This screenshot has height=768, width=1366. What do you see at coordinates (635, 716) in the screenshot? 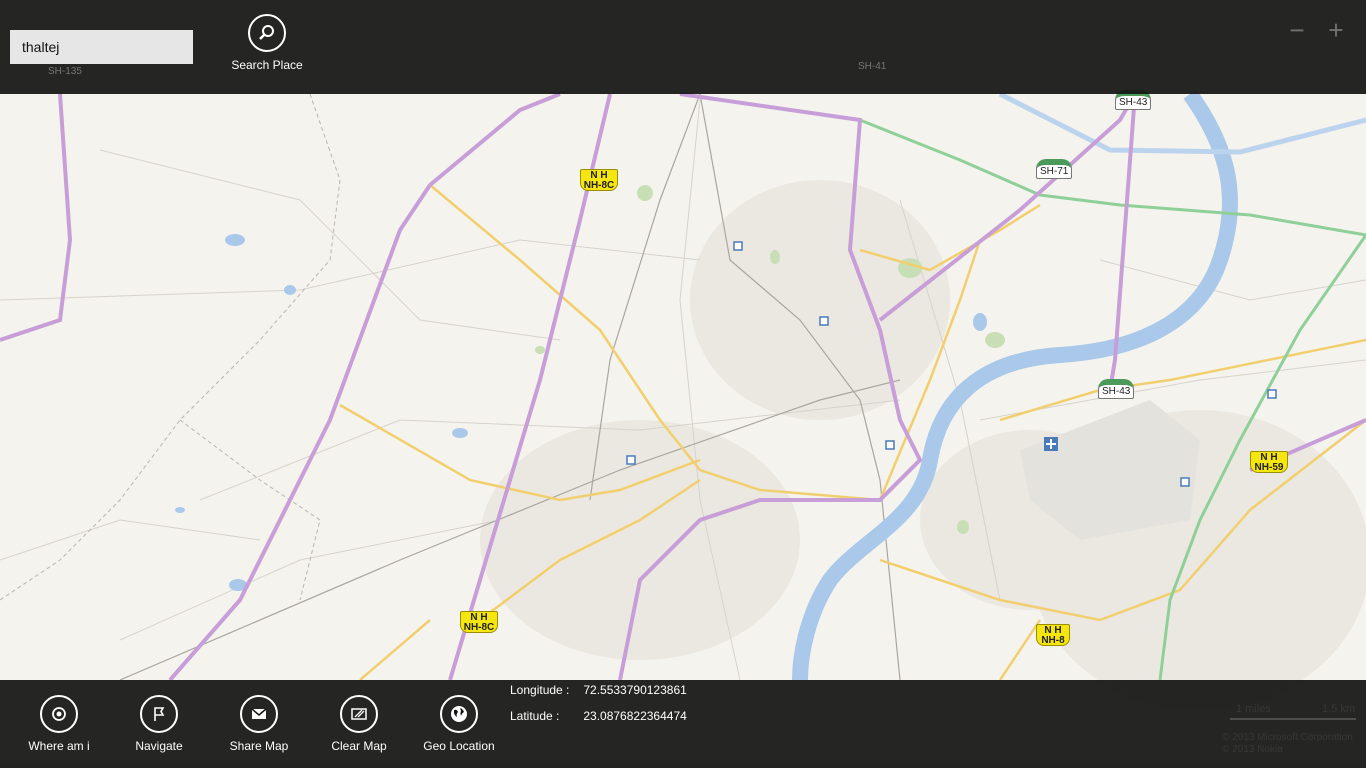
I see `latitude-value: 23.0876822364474` at bounding box center [635, 716].